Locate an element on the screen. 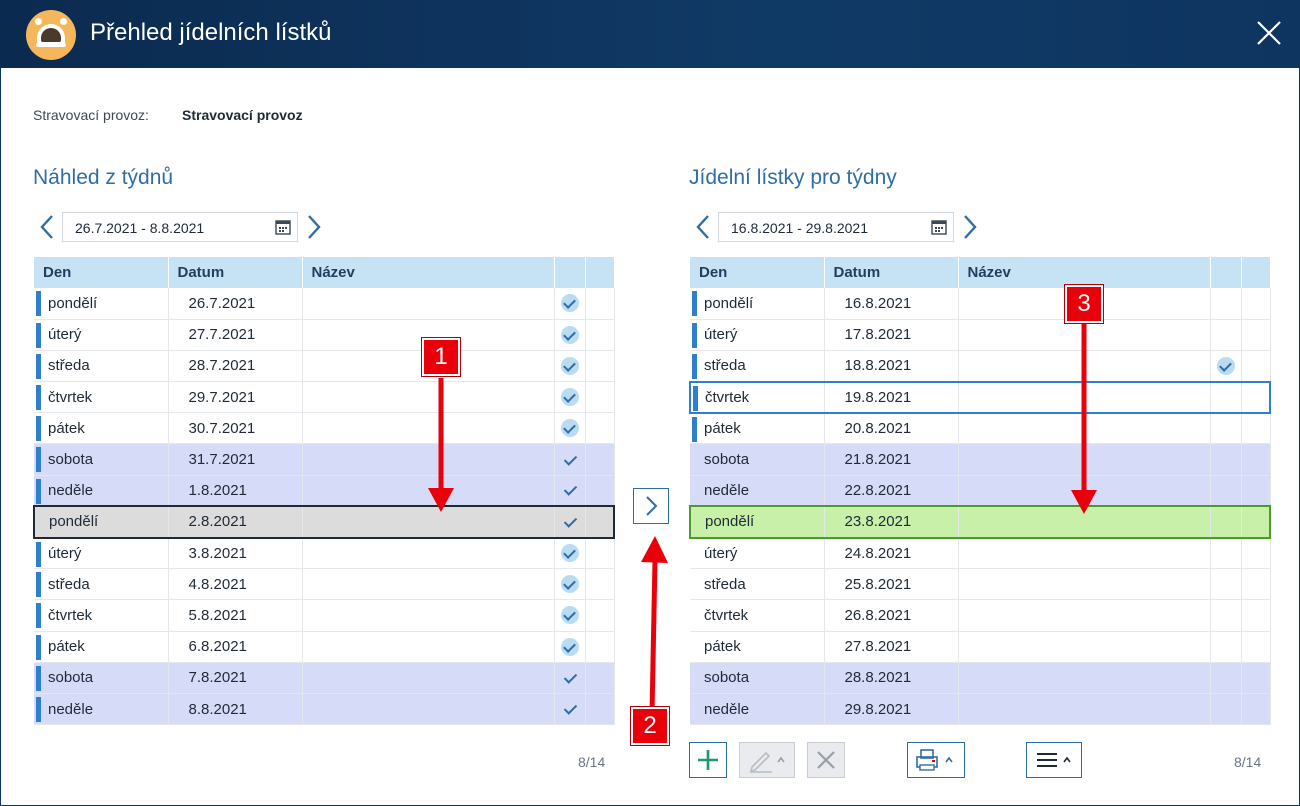  more-menu-button is located at coordinates (1054, 760).